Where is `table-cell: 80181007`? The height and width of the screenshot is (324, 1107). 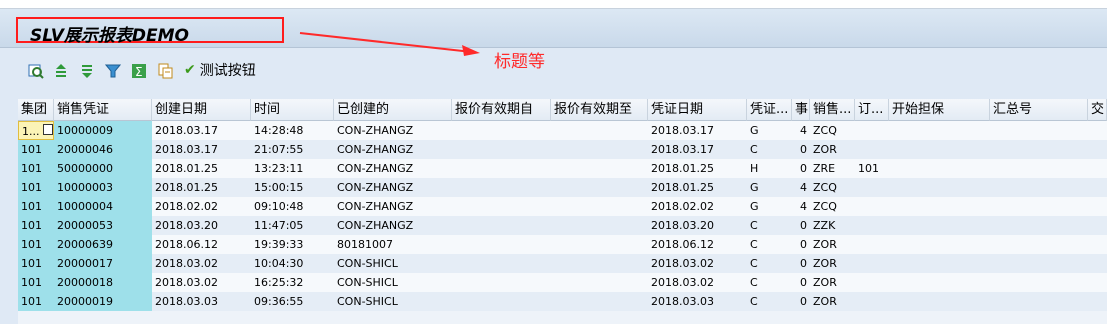
table-cell: 80181007 is located at coordinates (393, 244).